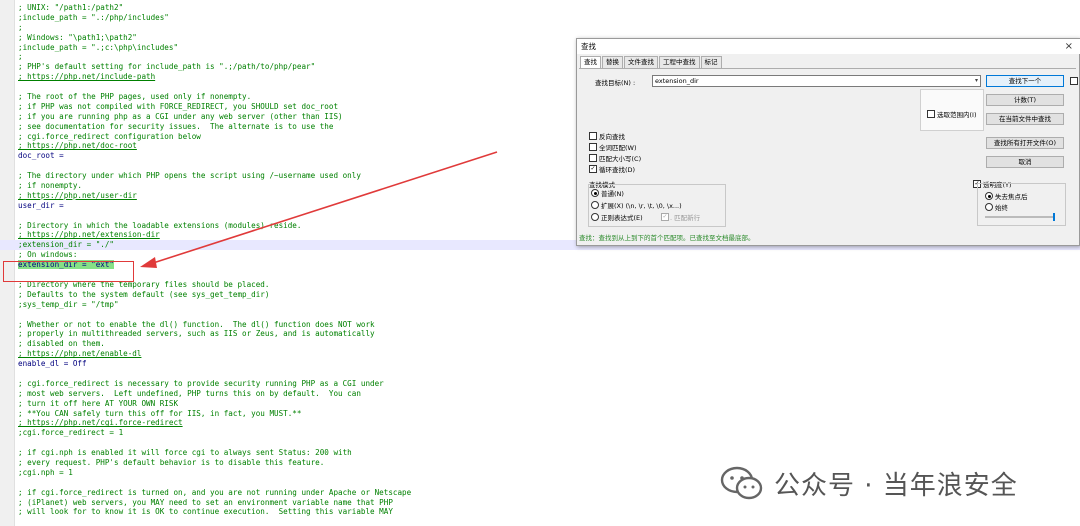 This screenshot has width=1080, height=526. Describe the element at coordinates (612, 62) in the screenshot. I see `tab-replace: 替换` at that location.